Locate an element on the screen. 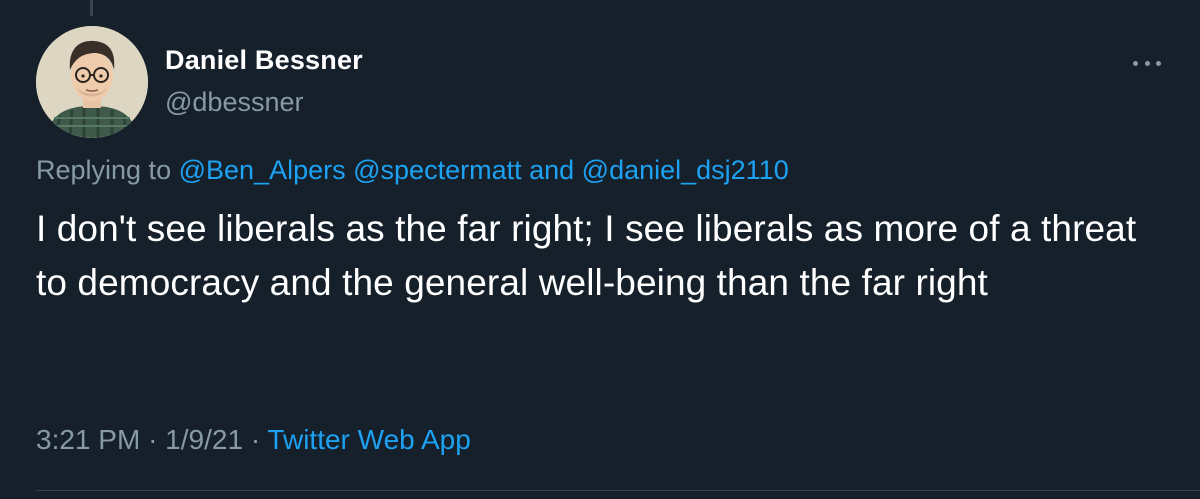 The width and height of the screenshot is (1200, 499). tweet-date: 1/9/21 is located at coordinates (204, 439).